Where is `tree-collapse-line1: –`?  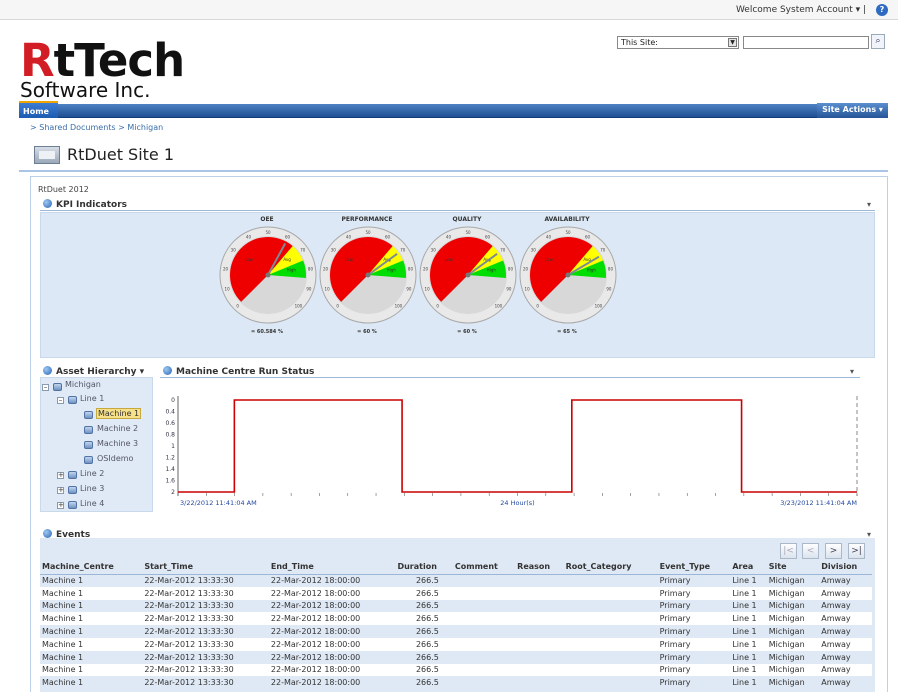
tree-collapse-line1: – is located at coordinates (60, 400).